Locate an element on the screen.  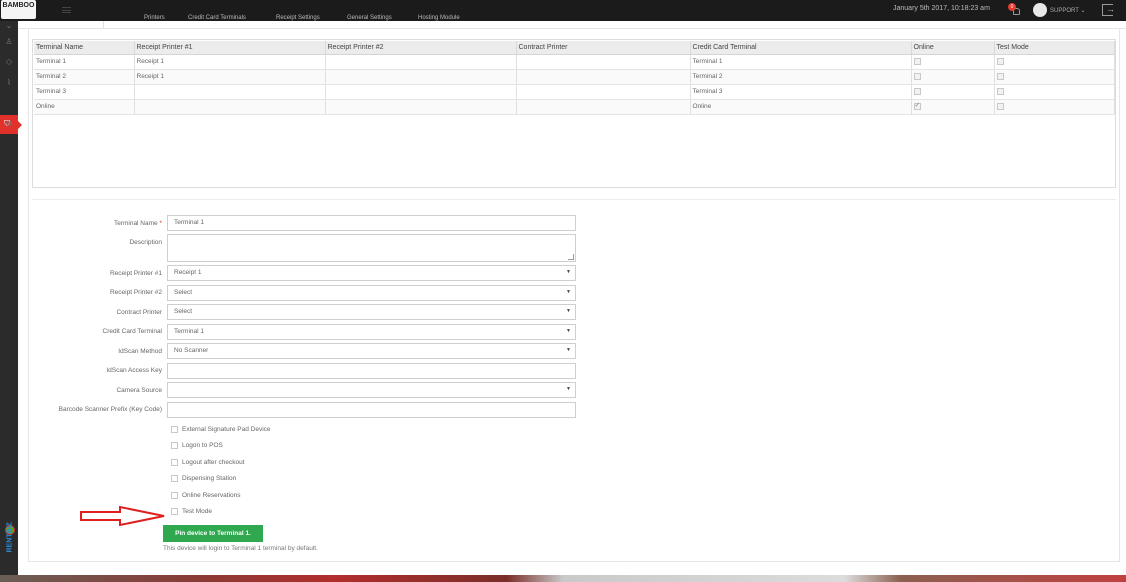
tab-hosting-module: Hosting Module is located at coordinates (439, 18).